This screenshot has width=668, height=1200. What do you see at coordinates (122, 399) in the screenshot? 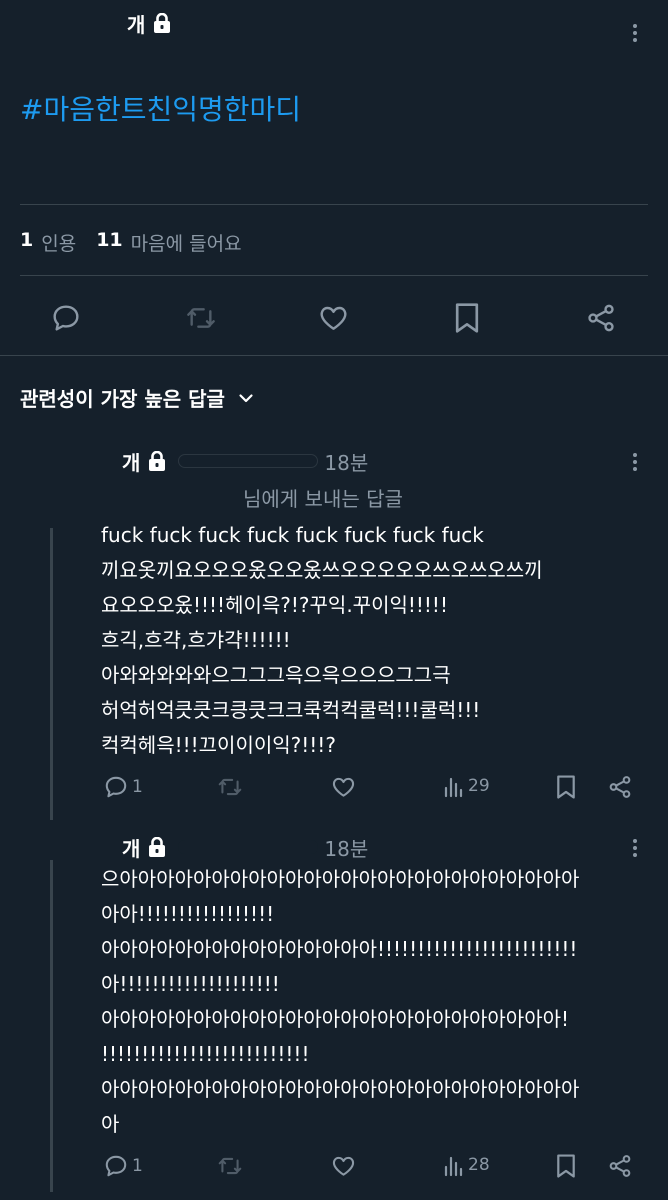
I see `replies-sort-label: 관련성이 가장 높은 답글` at bounding box center [122, 399].